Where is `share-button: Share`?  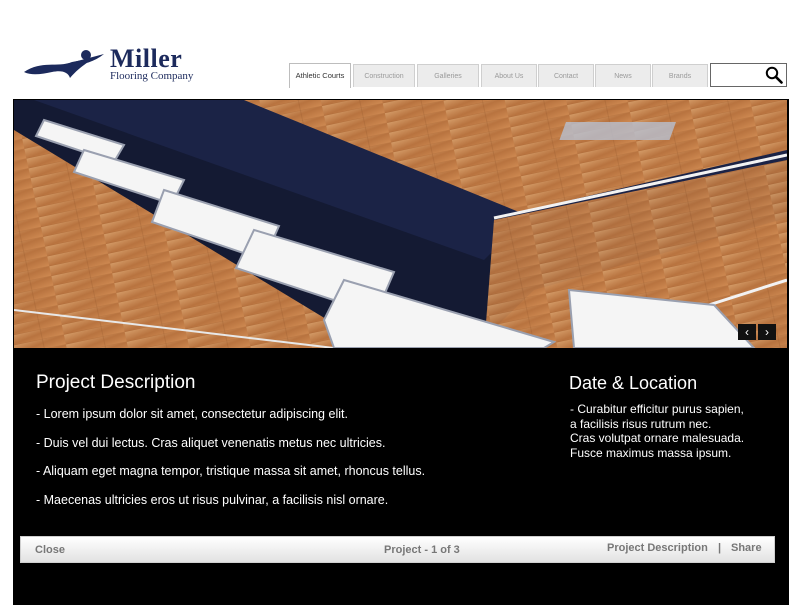 share-button: Share is located at coordinates (746, 548).